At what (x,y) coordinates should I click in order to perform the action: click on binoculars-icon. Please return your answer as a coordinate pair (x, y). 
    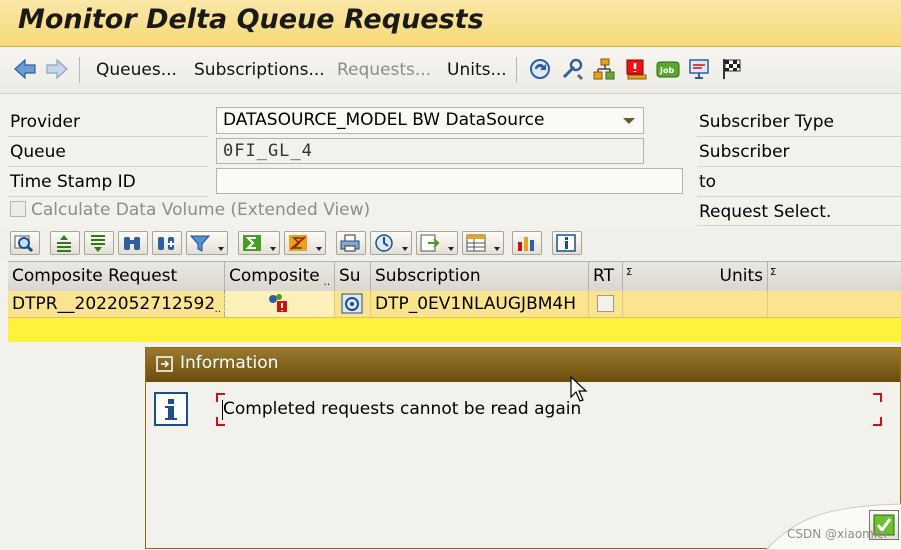
    Looking at the image, I should click on (132, 243).